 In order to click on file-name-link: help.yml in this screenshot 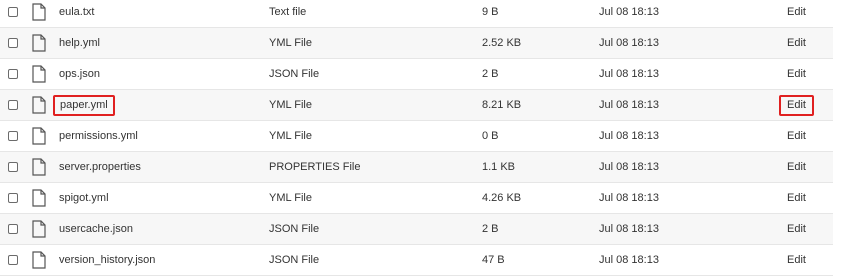, I will do `click(79, 43)`.